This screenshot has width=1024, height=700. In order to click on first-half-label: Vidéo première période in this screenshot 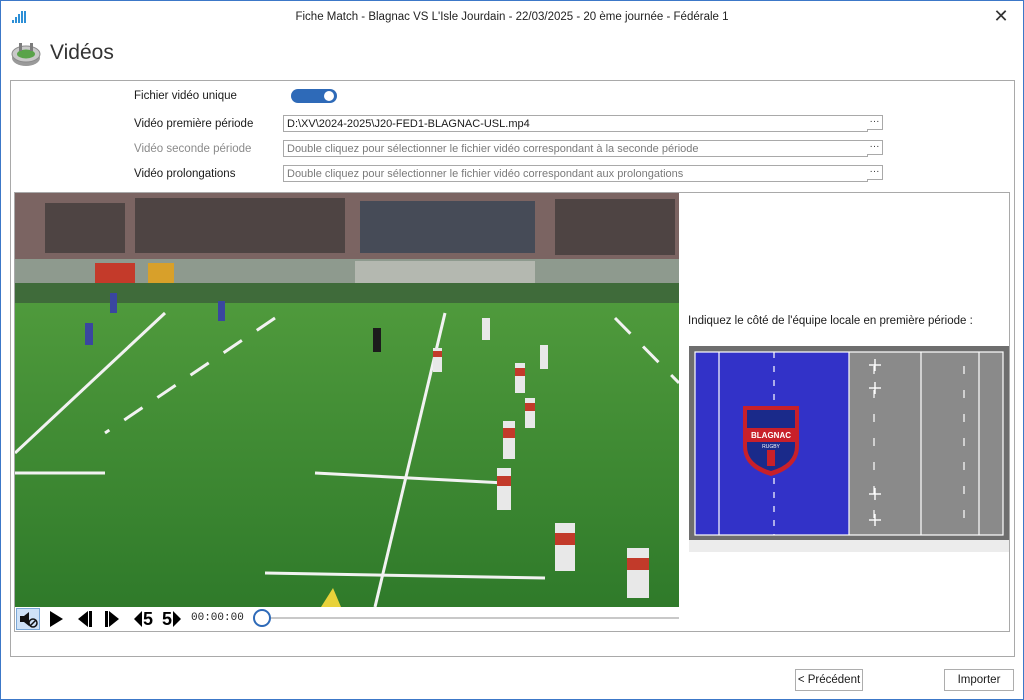, I will do `click(194, 124)`.